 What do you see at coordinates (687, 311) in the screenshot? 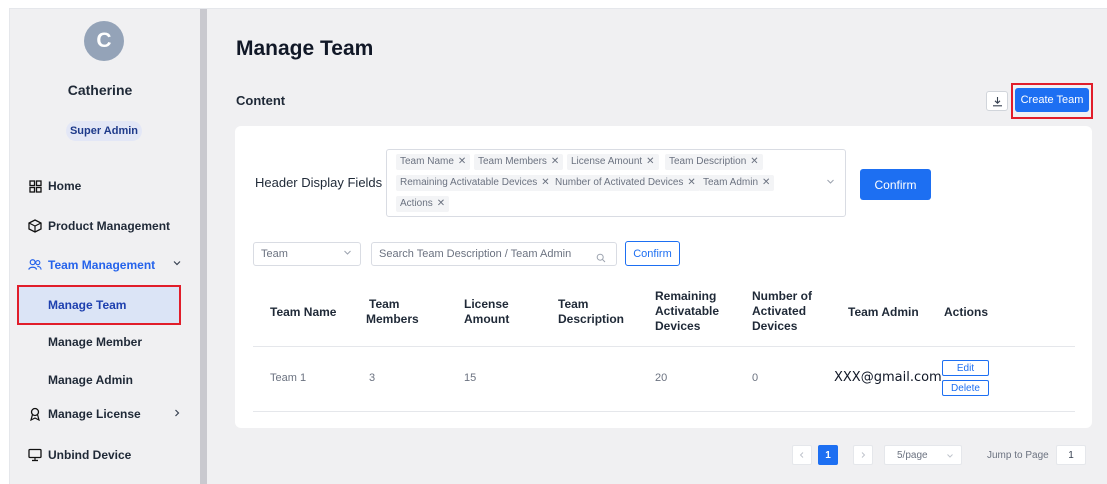
I see `column-header-remaining-devices: Remaining Activatable Devices` at bounding box center [687, 311].